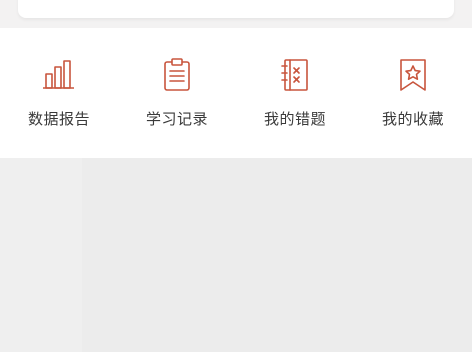 The image size is (472, 352). I want to click on menu-item-wrong-questions: 我的错题, so click(295, 93).